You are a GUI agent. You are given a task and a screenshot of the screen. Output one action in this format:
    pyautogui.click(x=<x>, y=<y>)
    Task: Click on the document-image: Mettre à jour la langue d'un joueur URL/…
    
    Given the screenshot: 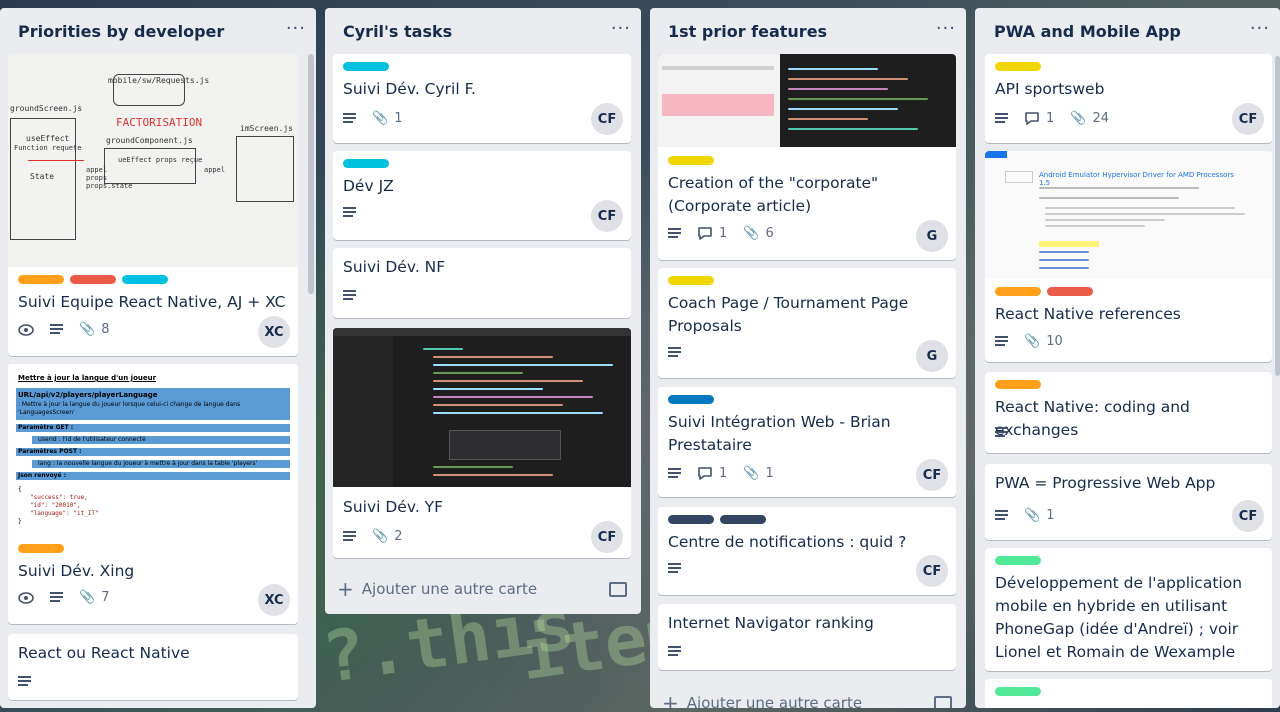 What is the action you would take?
    pyautogui.click(x=153, y=450)
    